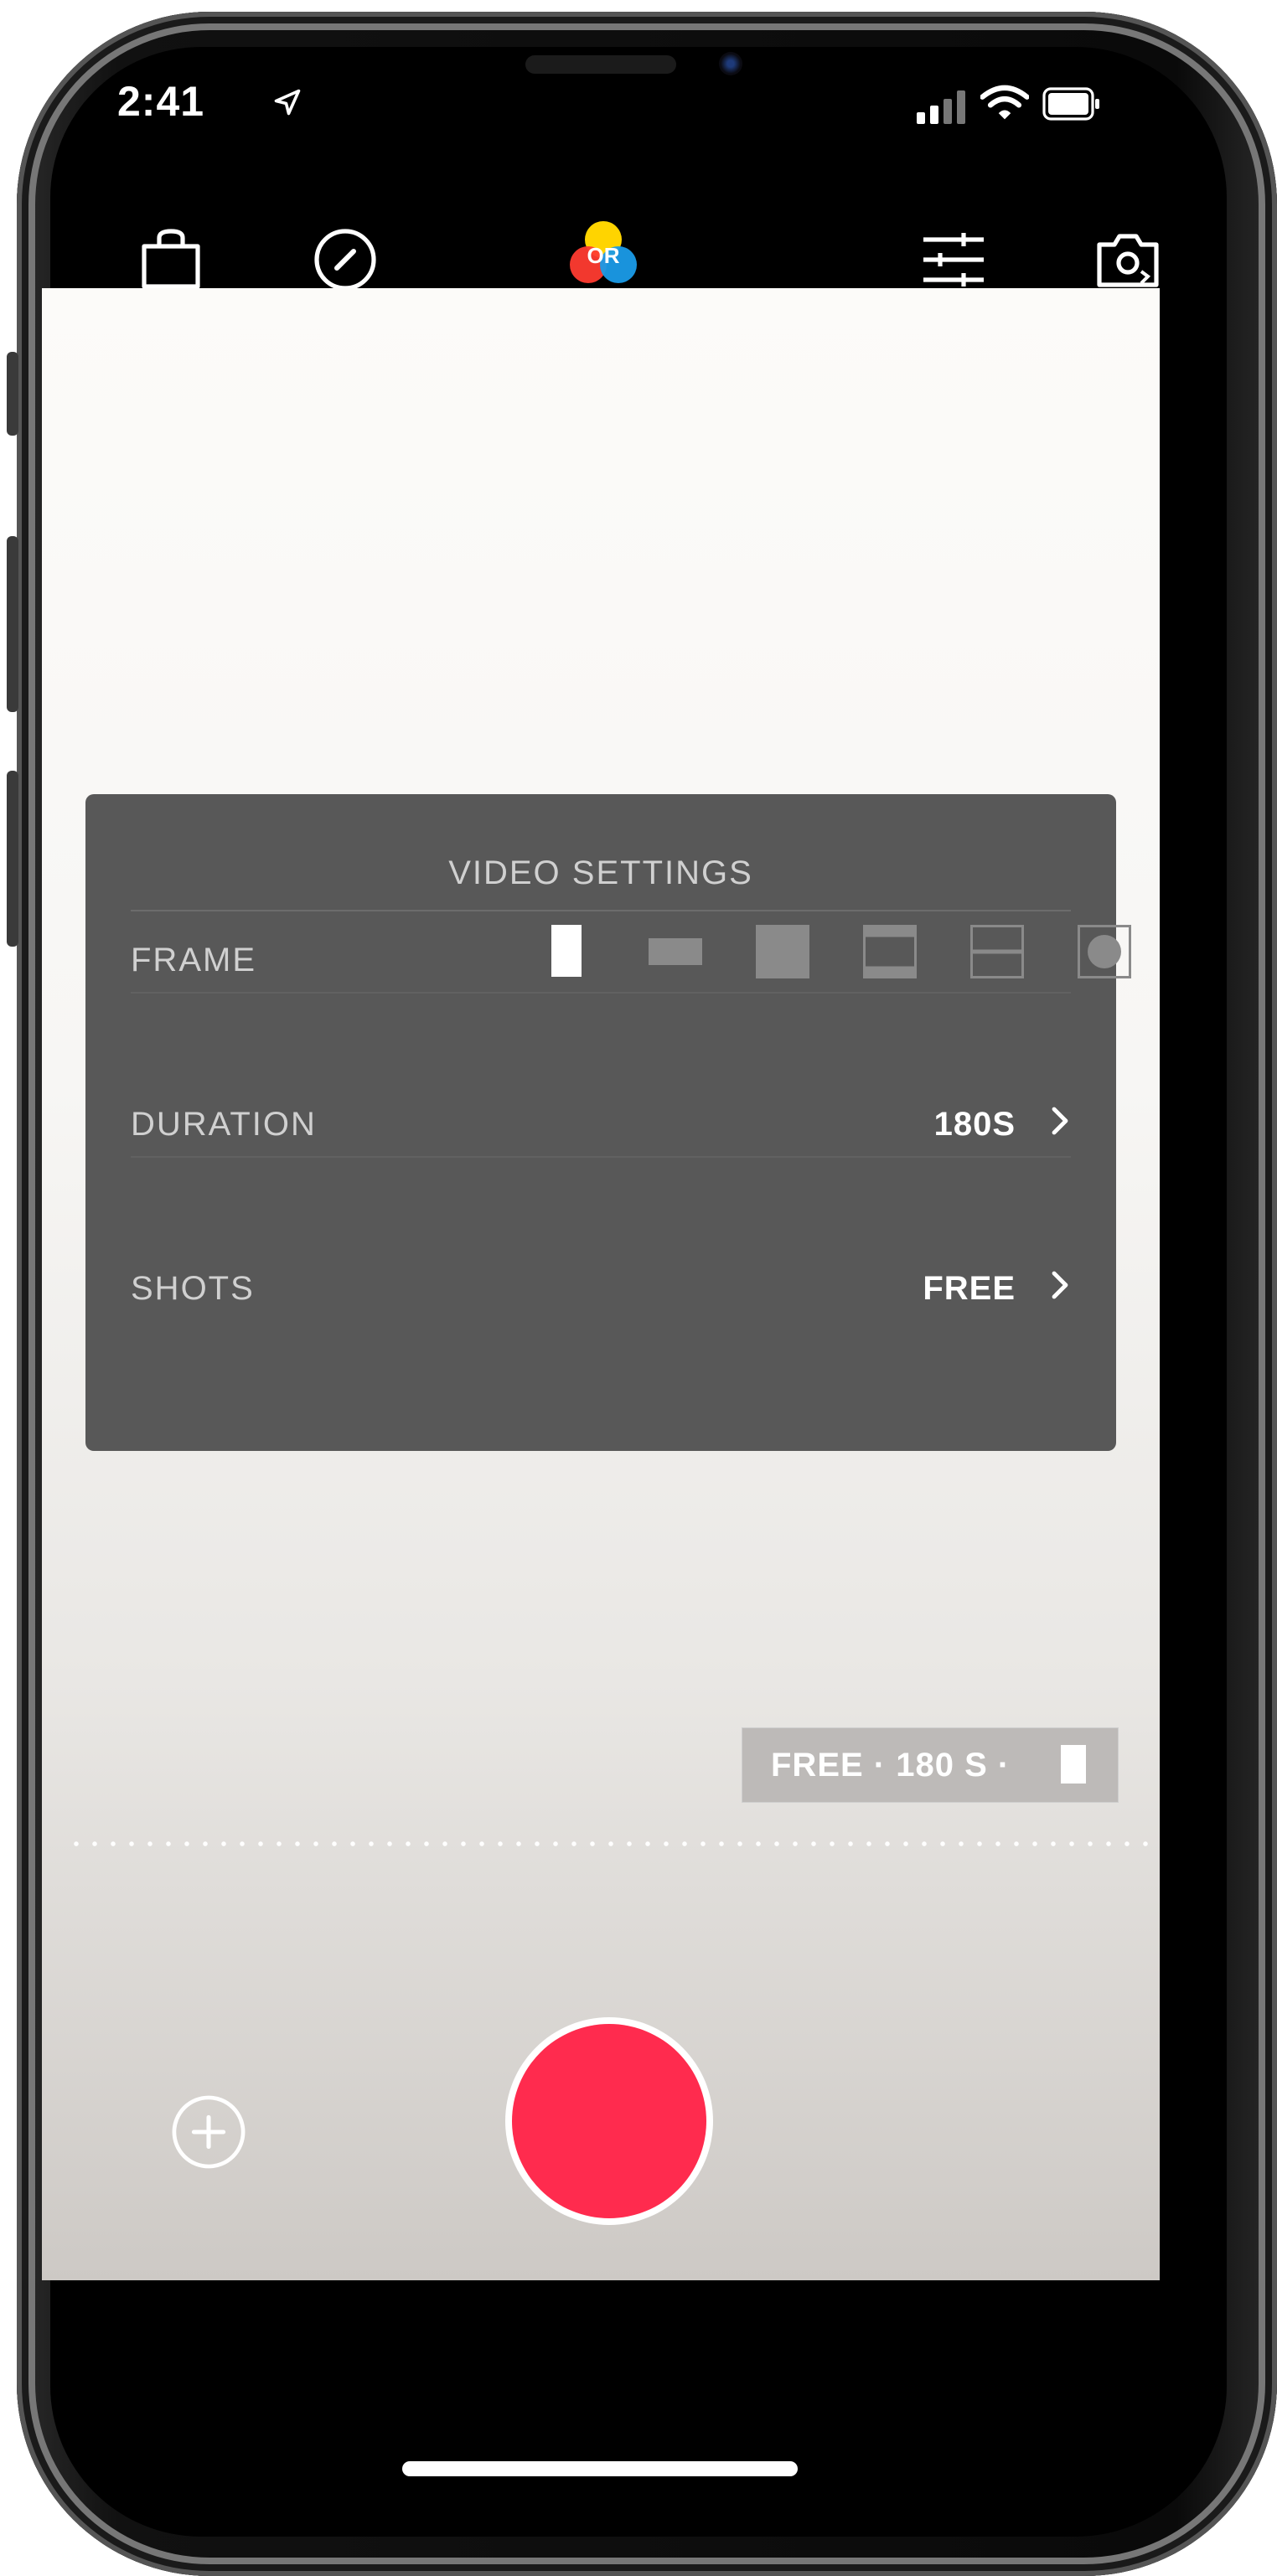 The image size is (1277, 2576). I want to click on record-button-fill, so click(609, 2121).